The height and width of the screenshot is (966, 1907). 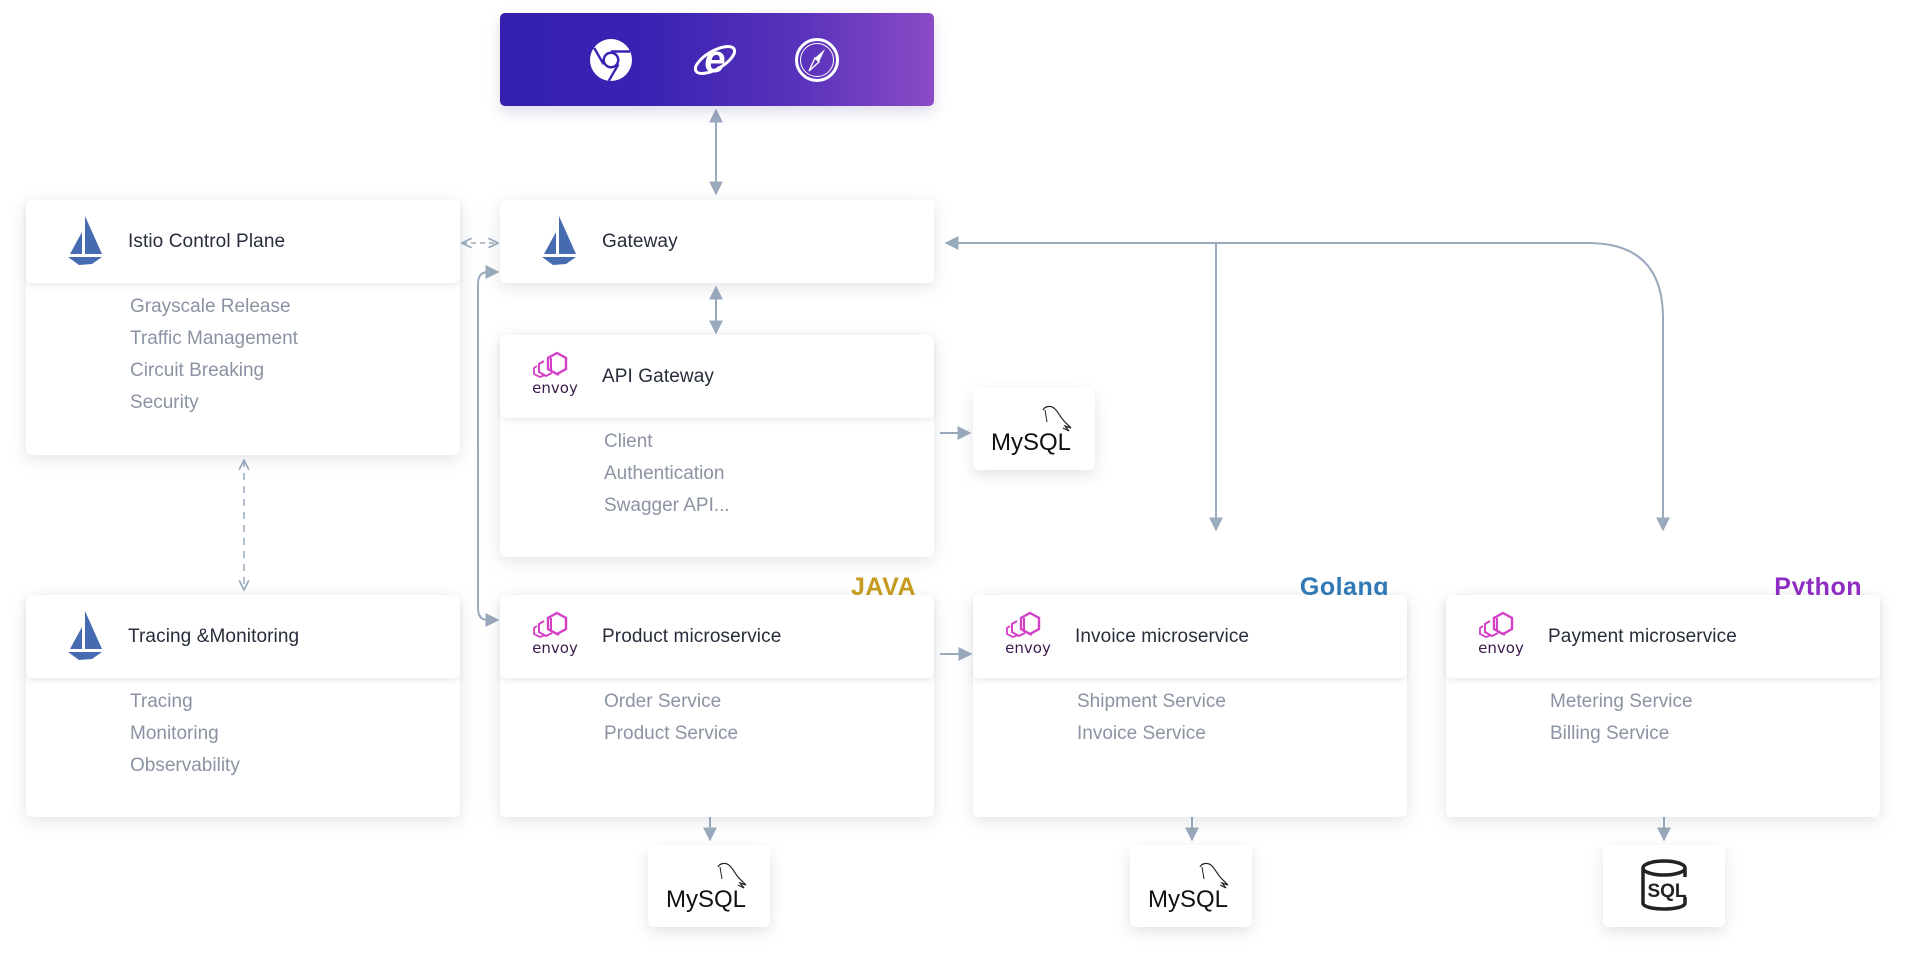 What do you see at coordinates (628, 441) in the screenshot?
I see `card-item: Client` at bounding box center [628, 441].